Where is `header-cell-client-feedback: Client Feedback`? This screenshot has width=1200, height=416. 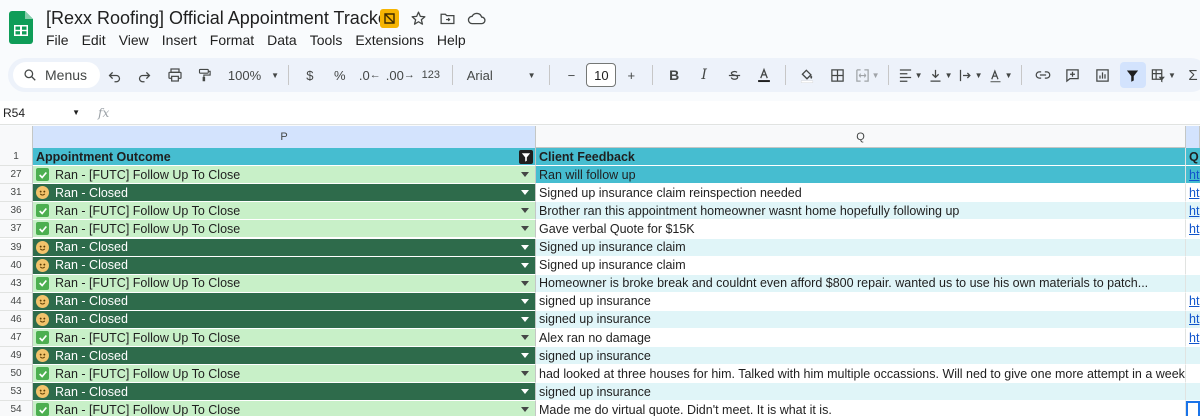
header-cell-client-feedback: Client Feedback is located at coordinates (861, 157).